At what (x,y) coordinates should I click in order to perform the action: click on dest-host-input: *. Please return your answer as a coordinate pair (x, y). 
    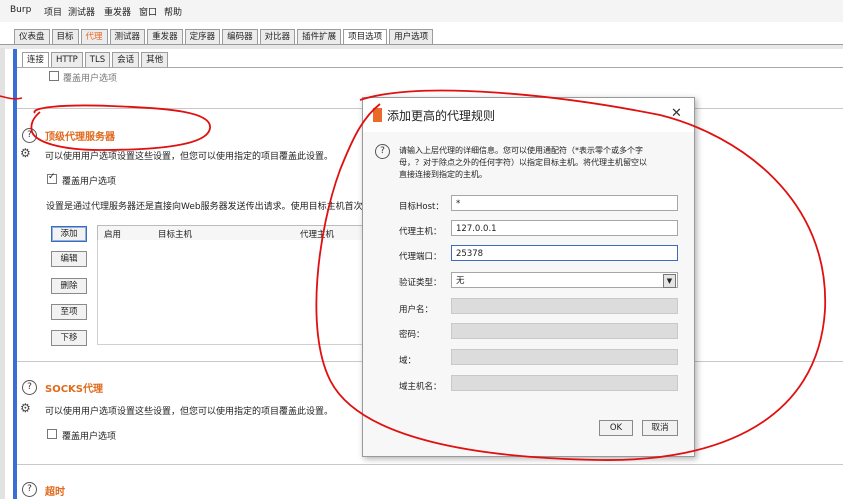
    Looking at the image, I should click on (564, 203).